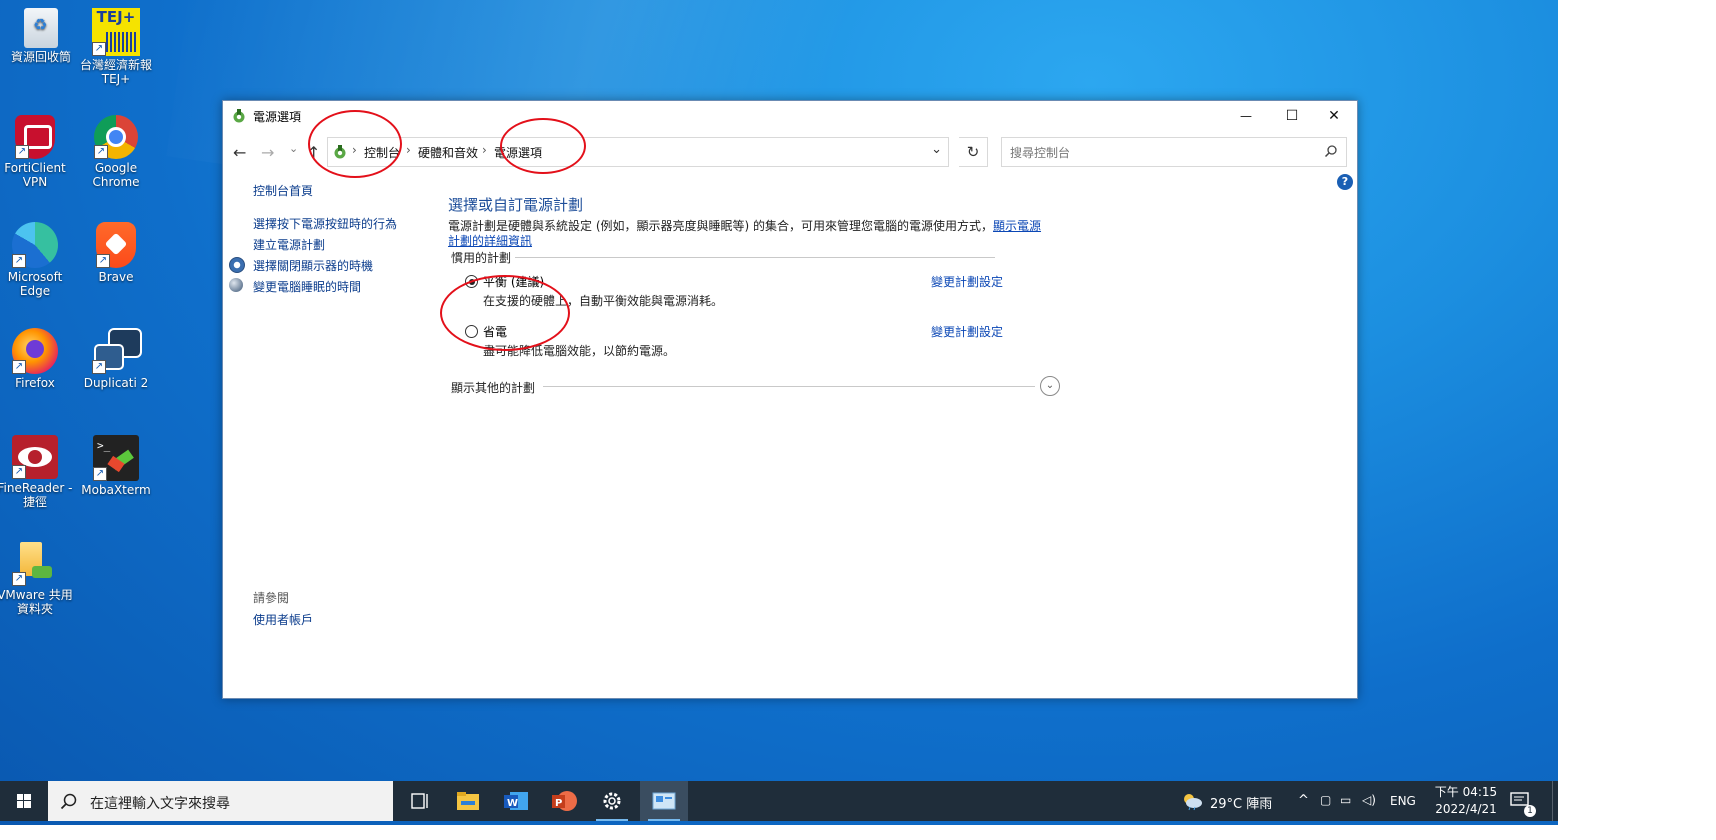 The height and width of the screenshot is (840, 1716). Describe the element at coordinates (558, 803) in the screenshot. I see `svg-text: P` at that location.